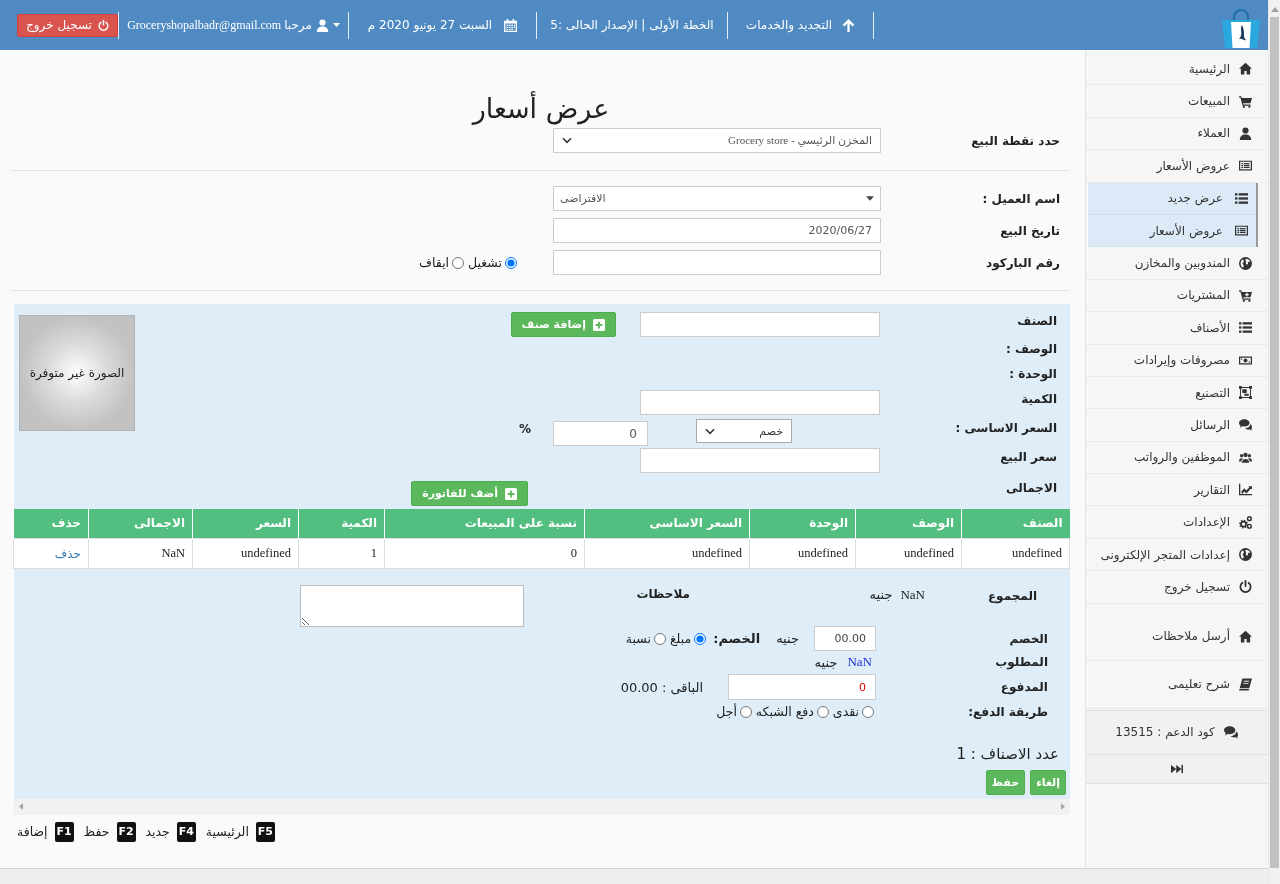 The height and width of the screenshot is (884, 1280). What do you see at coordinates (680, 638) in the screenshot?
I see `option-label: مبلغ` at bounding box center [680, 638].